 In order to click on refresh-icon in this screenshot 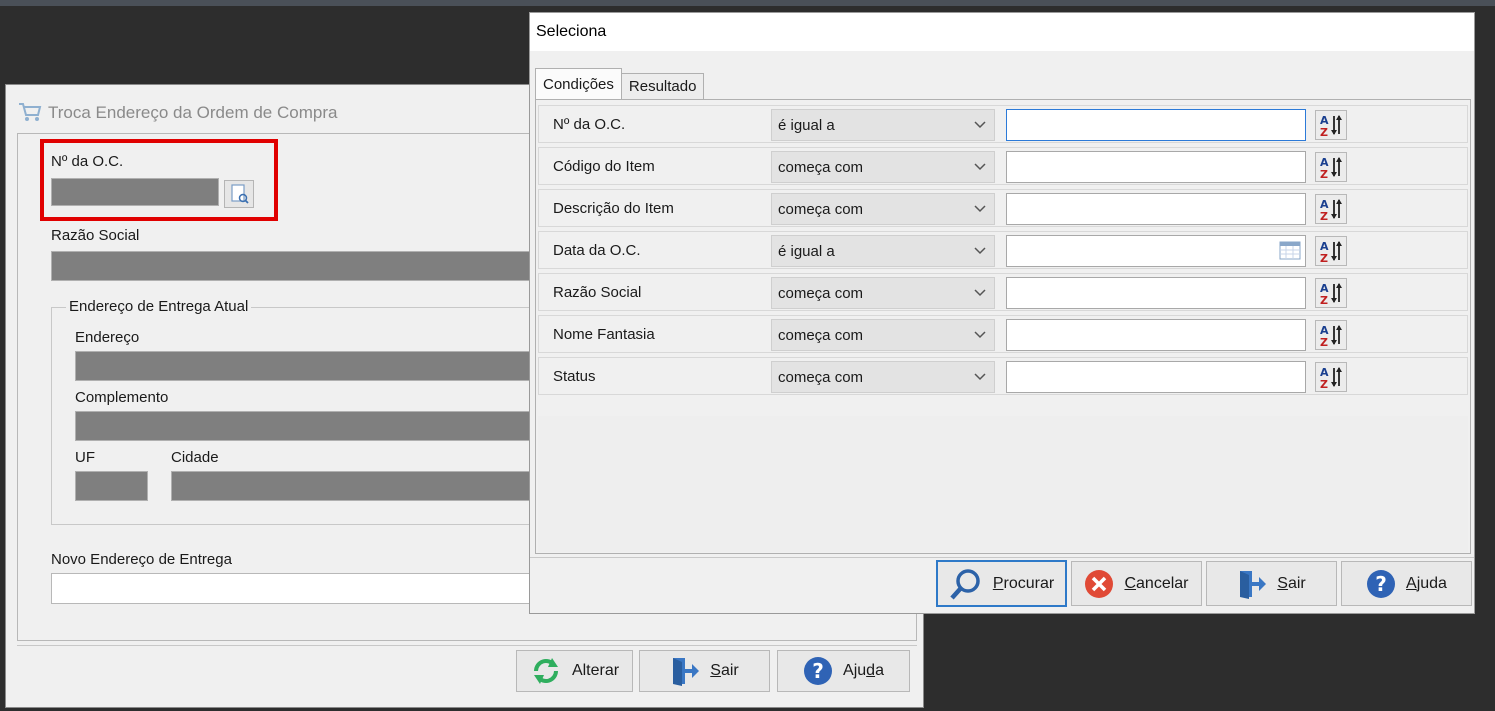, I will do `click(545, 671)`.